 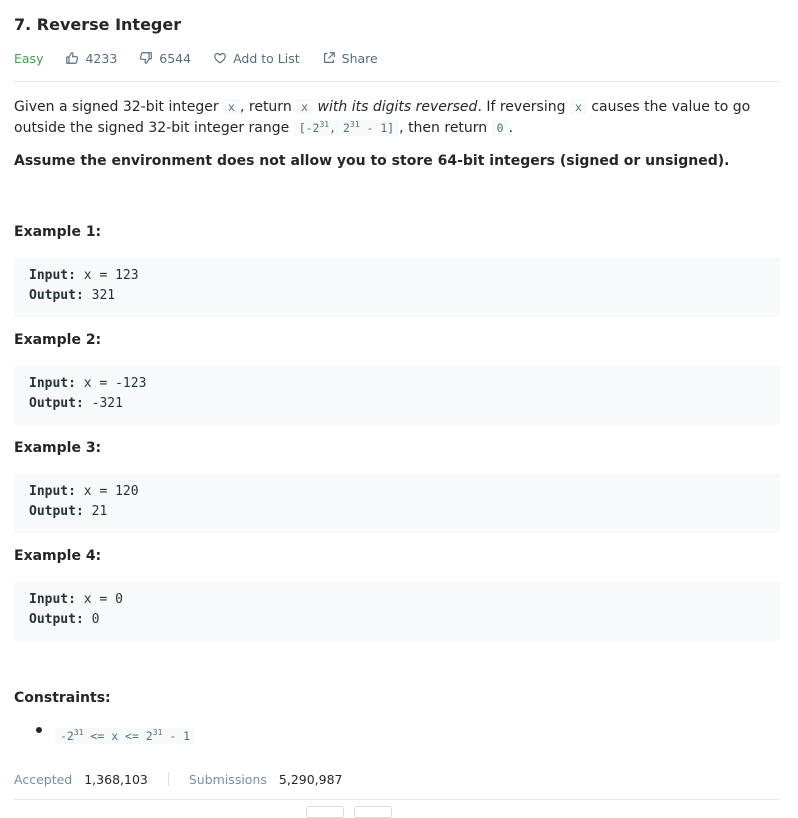 What do you see at coordinates (397, 395) in the screenshot?
I see `example-box: Input: x = -123 Output: -321` at bounding box center [397, 395].